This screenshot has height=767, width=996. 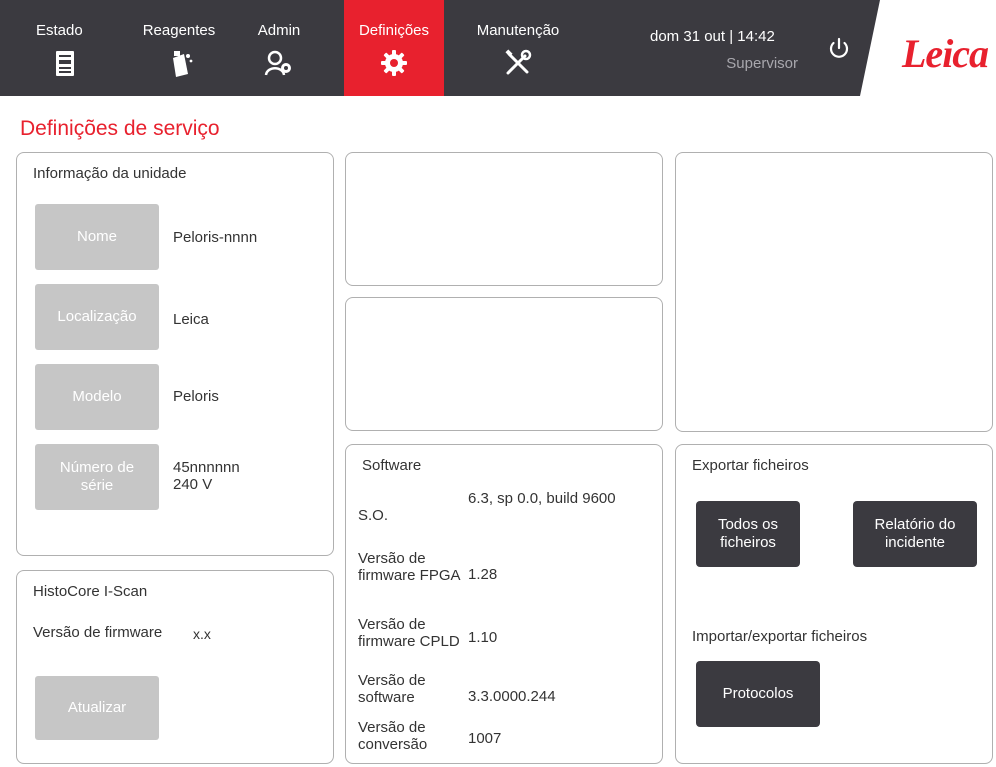 I want to click on empty-panel-right, so click(x=834, y=292).